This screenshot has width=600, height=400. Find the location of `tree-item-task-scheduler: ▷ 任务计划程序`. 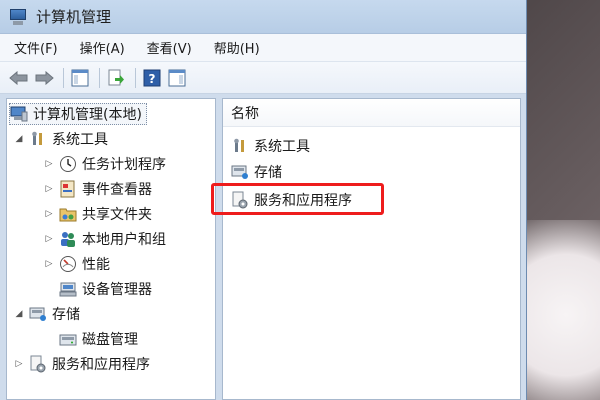

tree-item-task-scheduler: ▷ 任务计划程序 is located at coordinates (104, 164).